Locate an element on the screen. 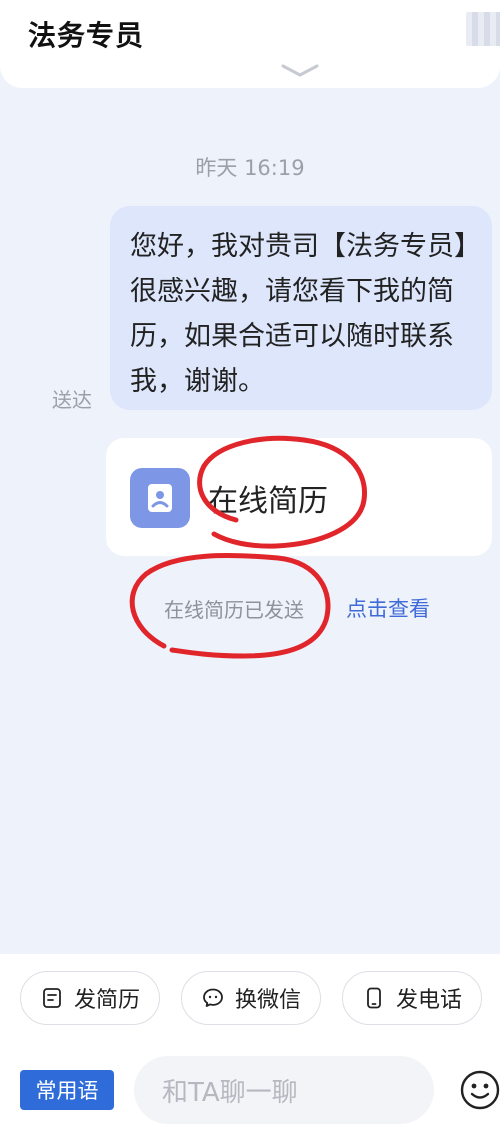 This screenshot has width=500, height=1140. view-resume-link: 点击查看 is located at coordinates (388, 608).